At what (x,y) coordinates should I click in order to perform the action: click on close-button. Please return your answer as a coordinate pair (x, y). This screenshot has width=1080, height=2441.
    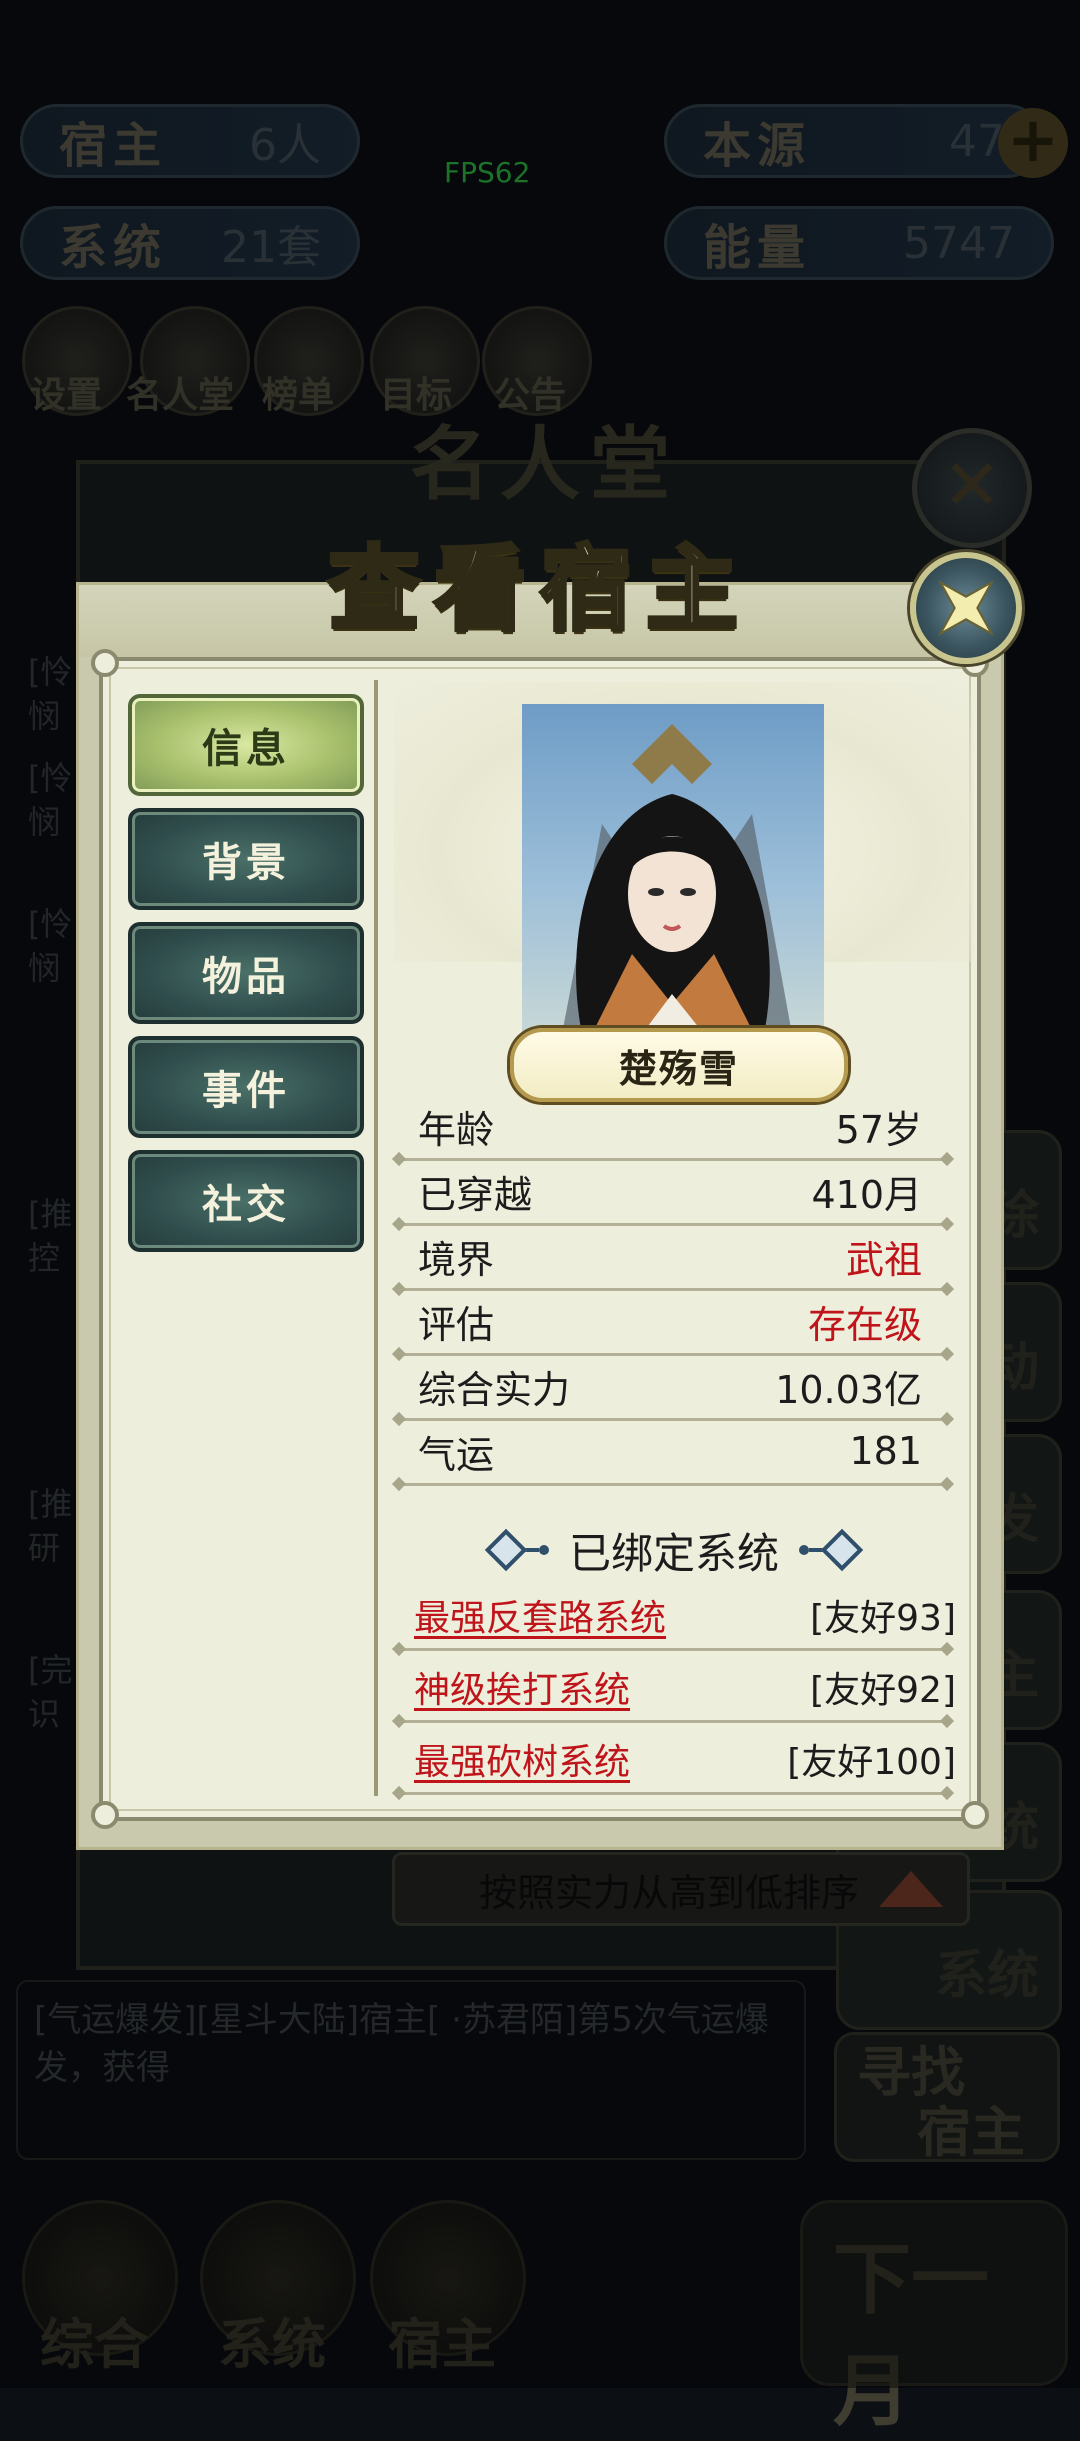
    Looking at the image, I should click on (966, 608).